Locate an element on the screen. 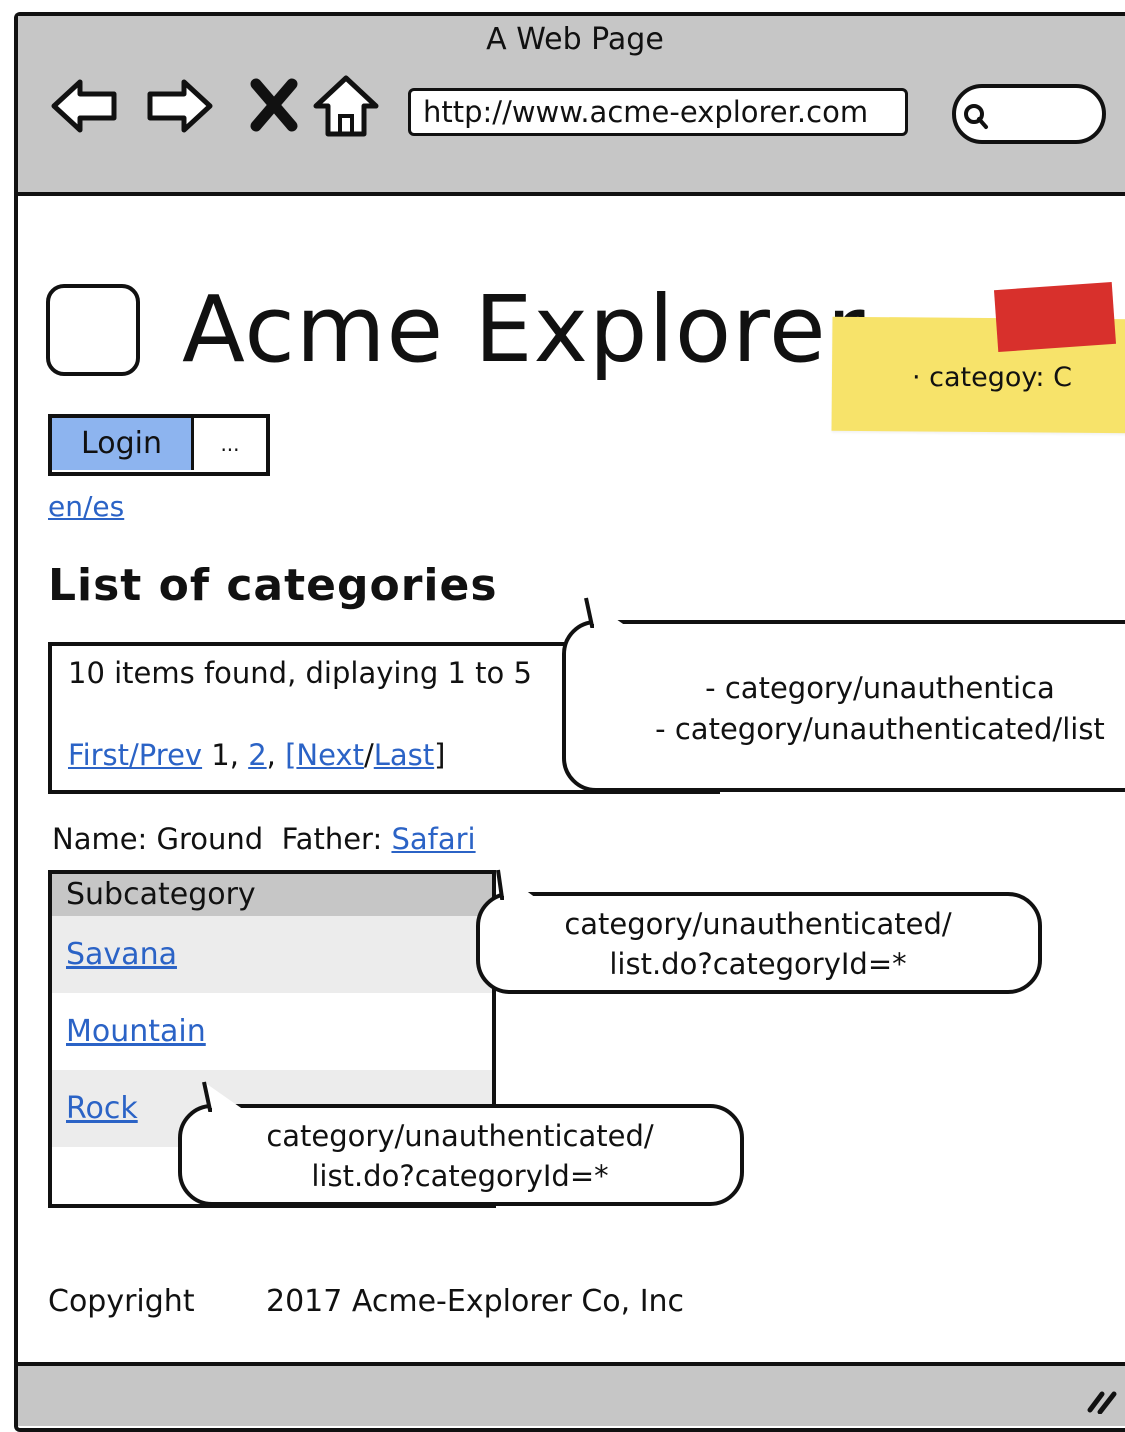 The height and width of the screenshot is (1432, 1125). stop-x-icon is located at coordinates (276, 106).